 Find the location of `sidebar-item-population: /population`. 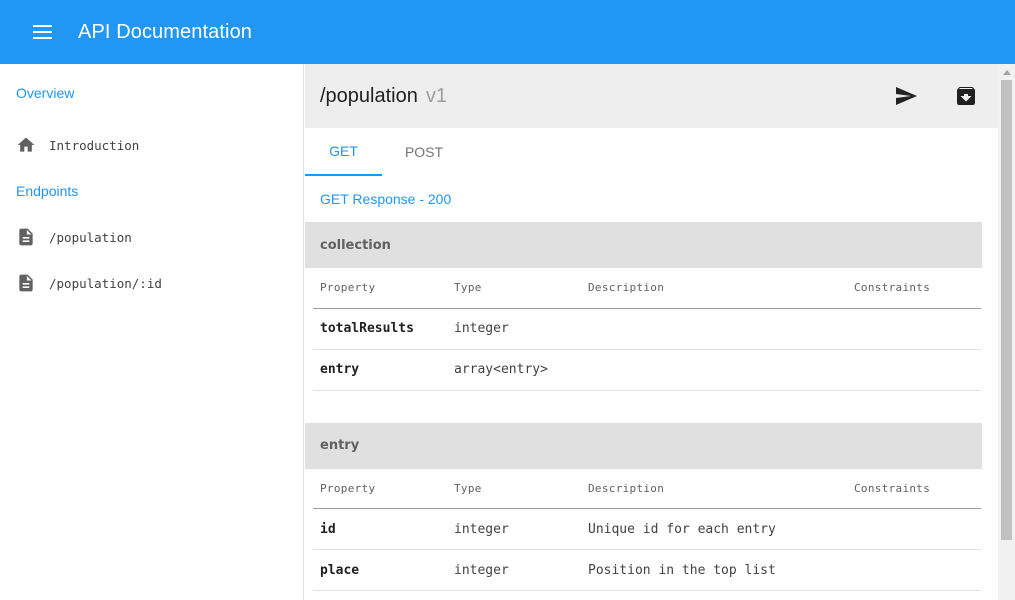

sidebar-item-population: /population is located at coordinates (151, 237).